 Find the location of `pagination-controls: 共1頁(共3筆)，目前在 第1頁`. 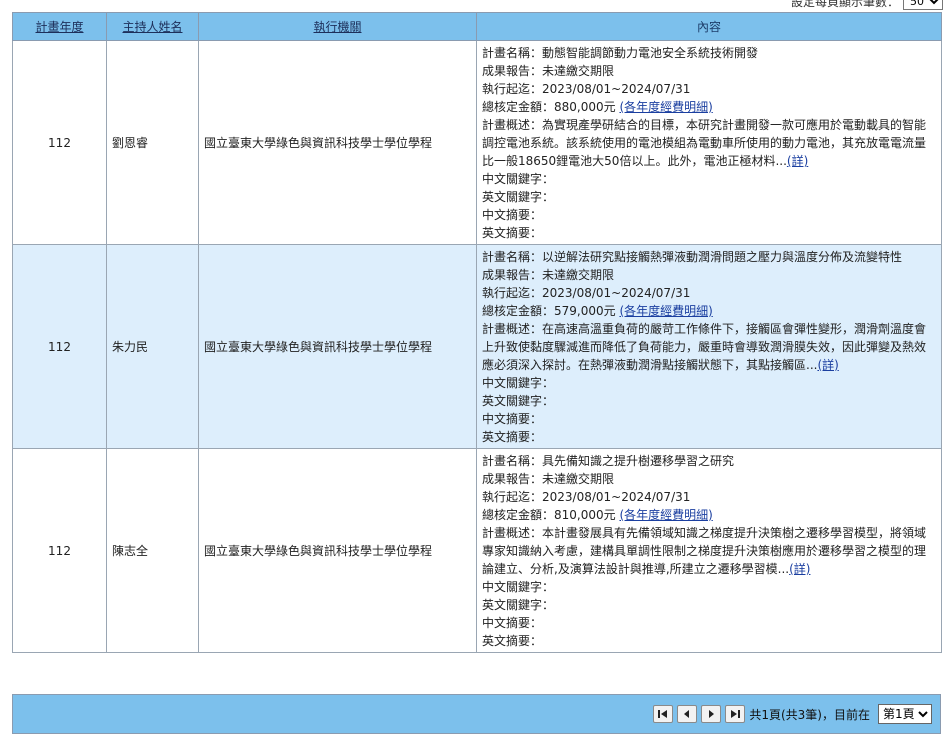

pagination-controls: 共1頁(共3筆)，目前在 第1頁 is located at coordinates (792, 714).